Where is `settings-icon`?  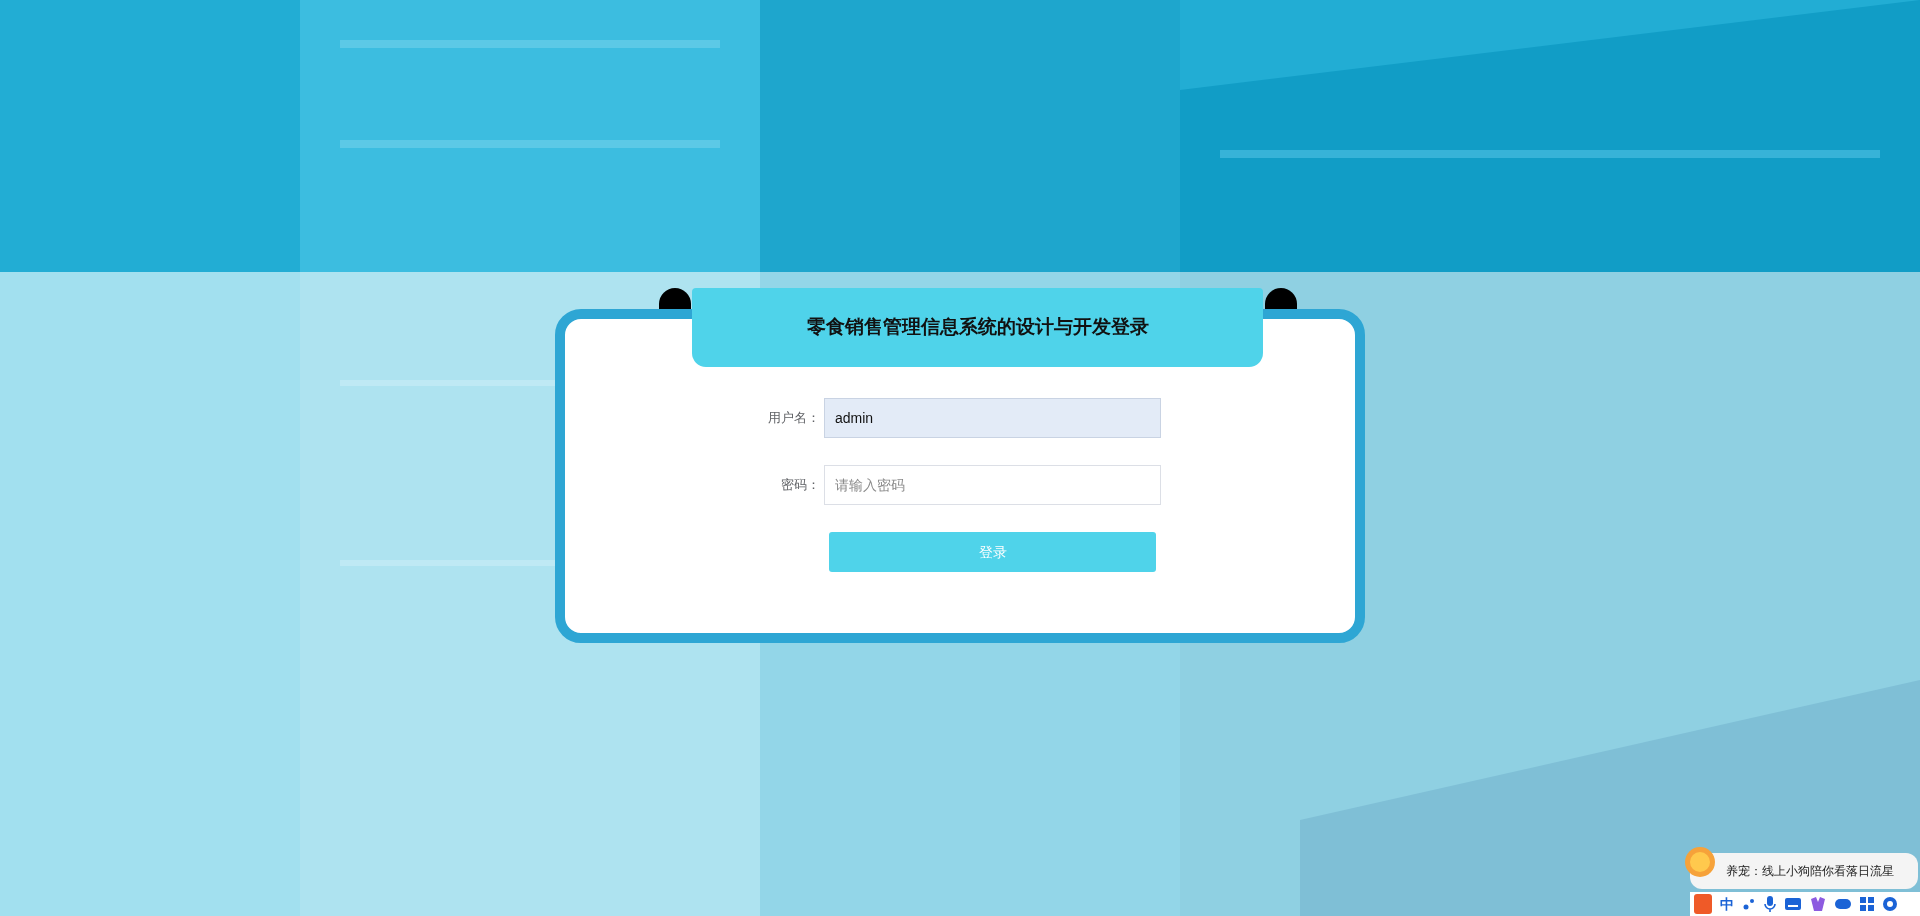 settings-icon is located at coordinates (1890, 904).